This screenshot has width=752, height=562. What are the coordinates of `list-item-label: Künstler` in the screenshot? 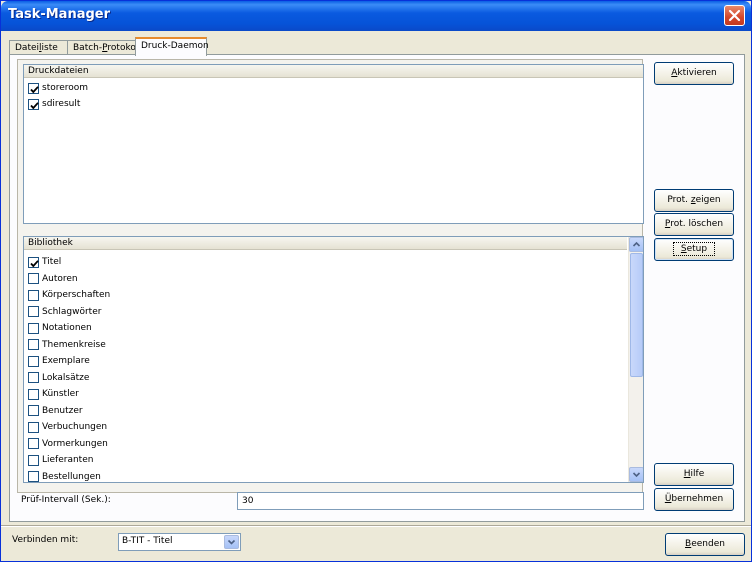 It's located at (60, 394).